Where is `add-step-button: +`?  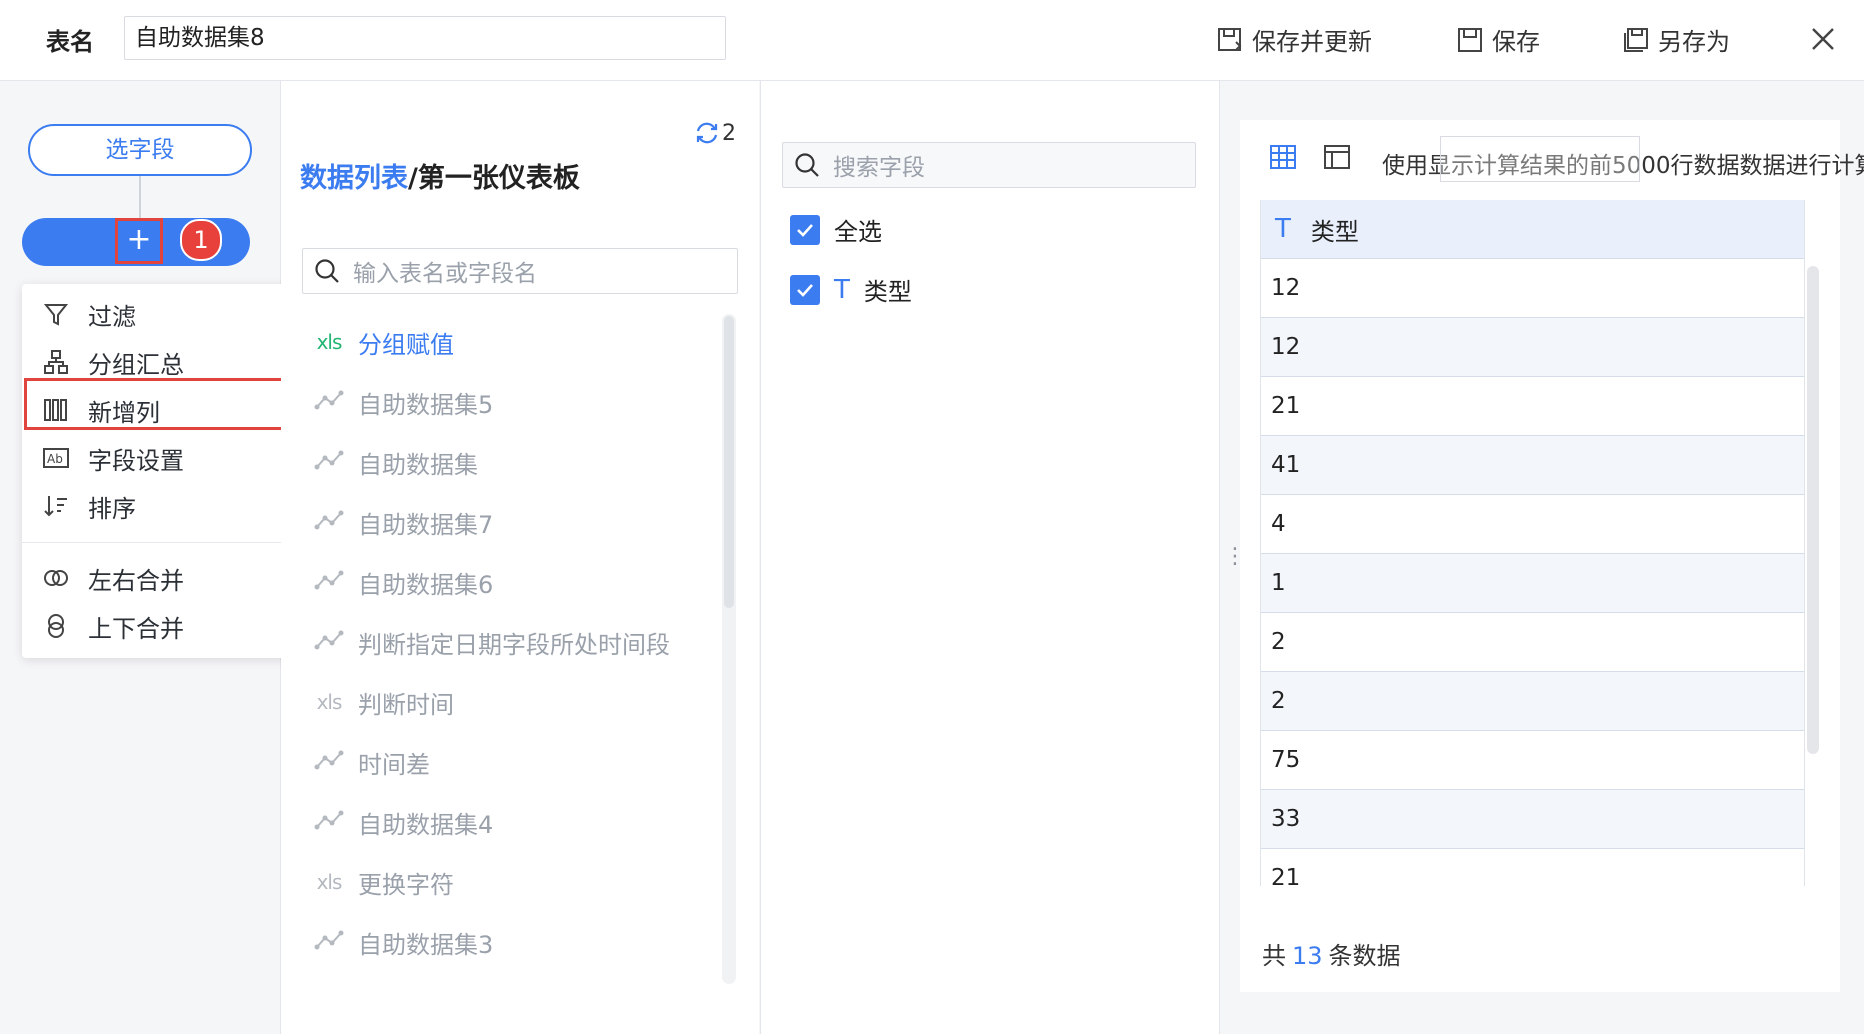
add-step-button: + is located at coordinates (139, 241).